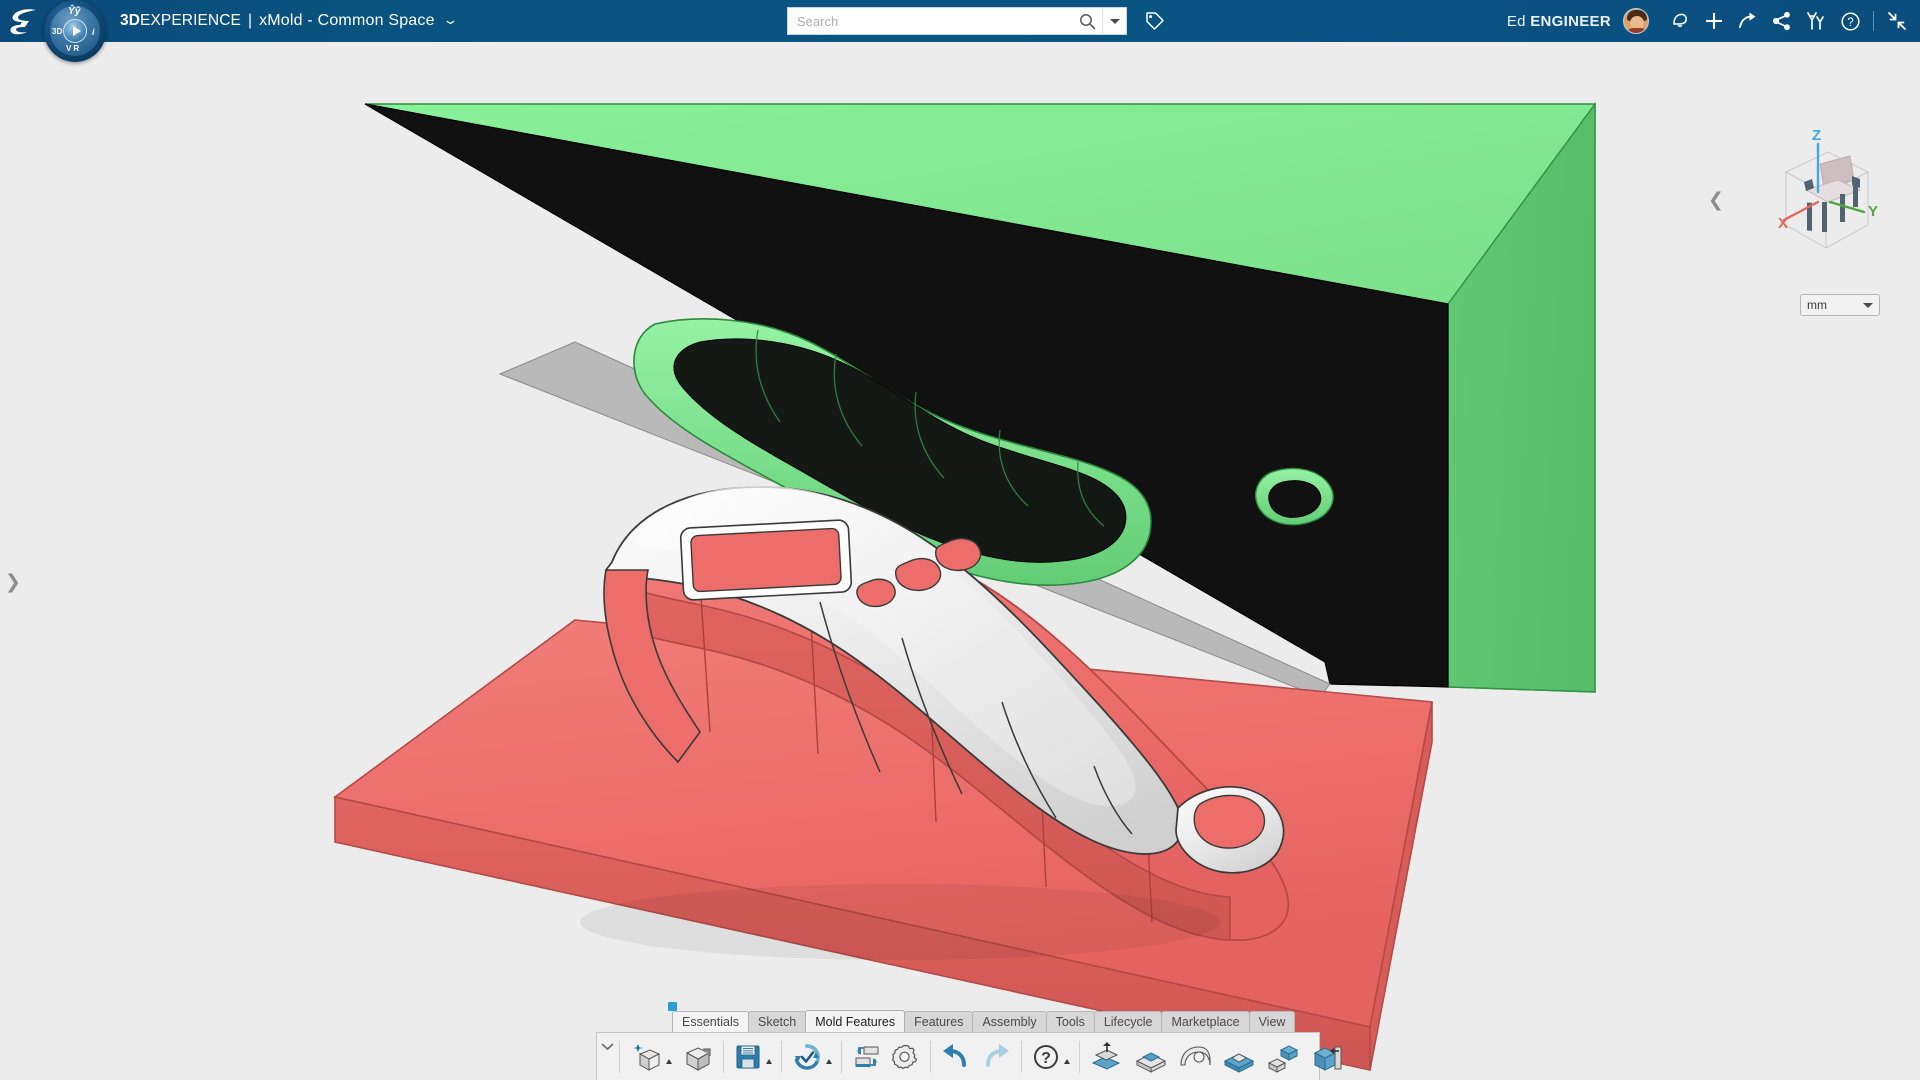 The width and height of the screenshot is (1920, 1080). Describe the element at coordinates (647, 1057) in the screenshot. I see `new-part-icon` at that location.